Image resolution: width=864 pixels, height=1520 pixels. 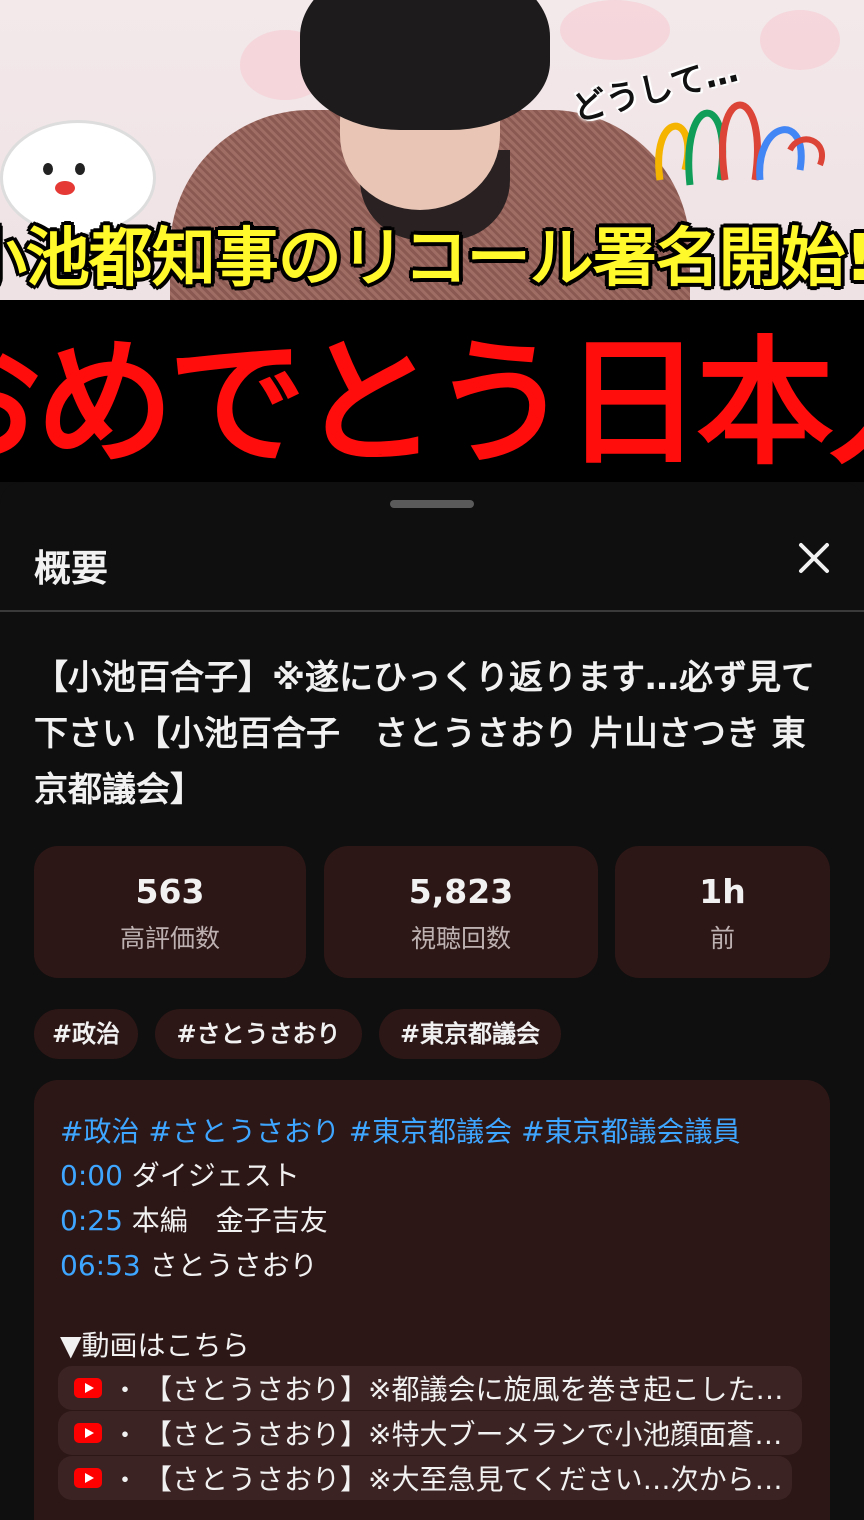 I want to click on likes-label: 高評価数, so click(x=169, y=938).